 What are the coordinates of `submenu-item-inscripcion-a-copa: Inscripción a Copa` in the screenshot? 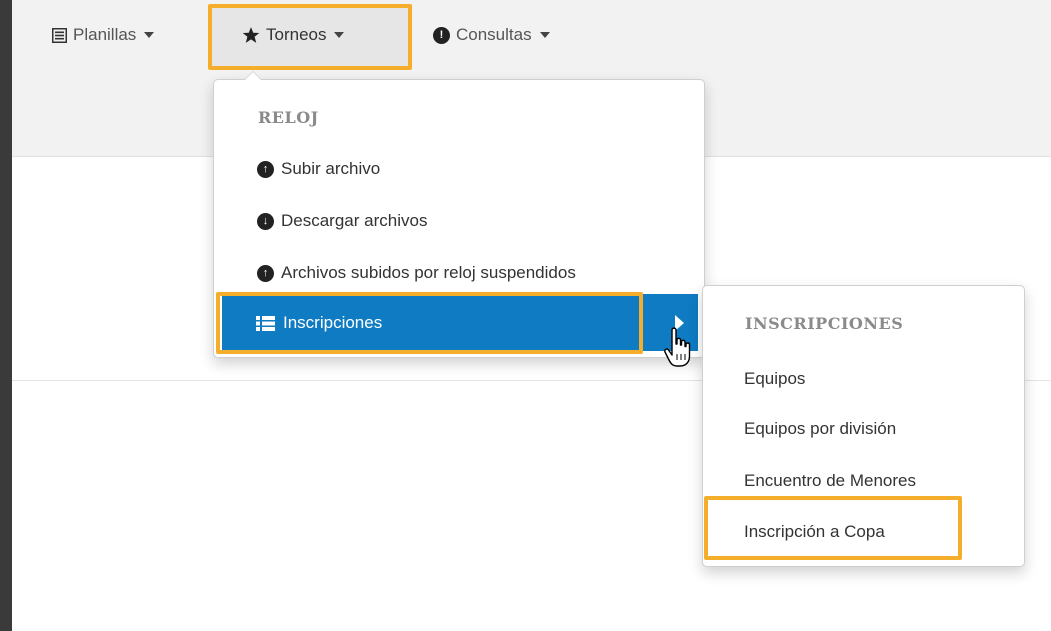 It's located at (814, 532).